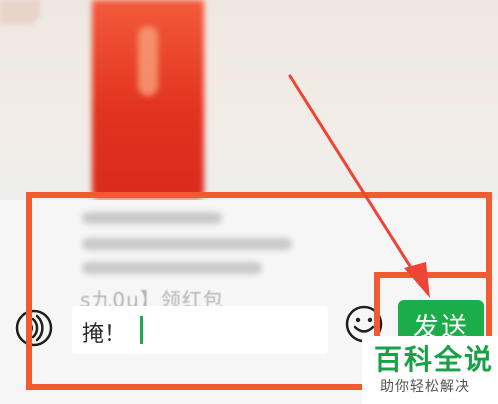 The width and height of the screenshot is (498, 404). I want to click on avatar, so click(20, 12).